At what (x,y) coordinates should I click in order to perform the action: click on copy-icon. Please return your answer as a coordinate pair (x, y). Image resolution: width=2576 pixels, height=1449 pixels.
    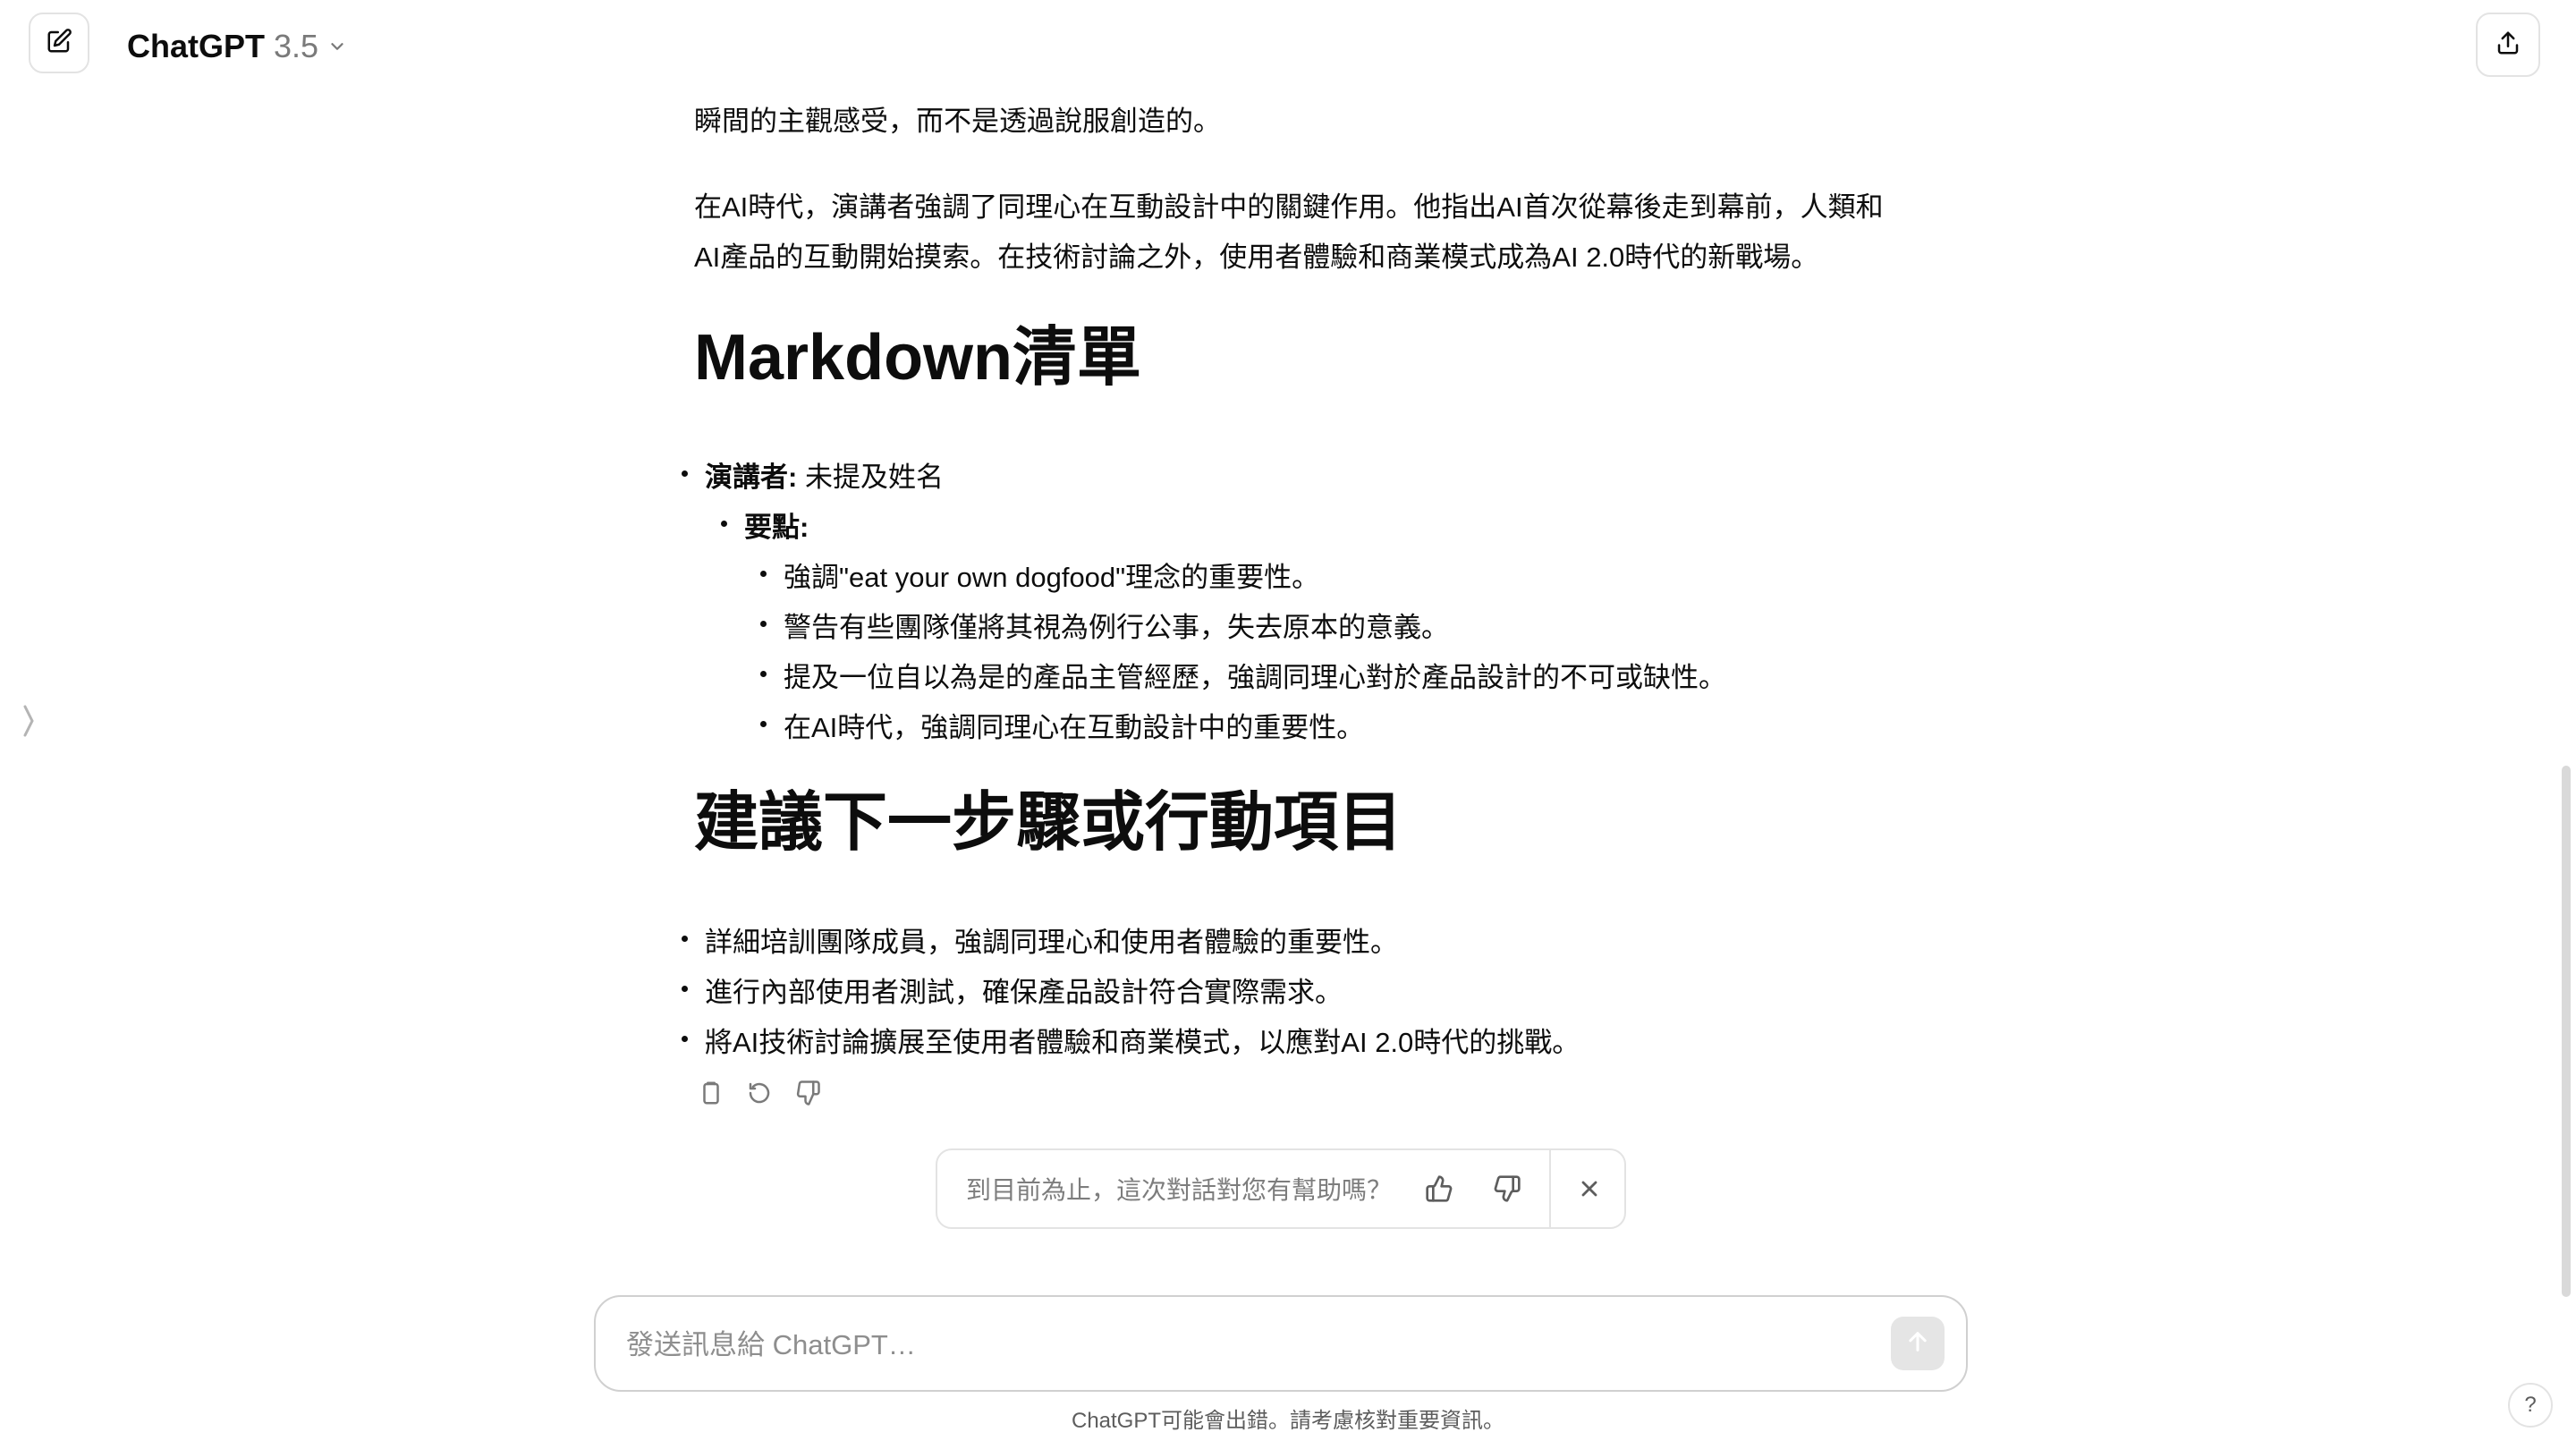
    Looking at the image, I should click on (711, 1093).